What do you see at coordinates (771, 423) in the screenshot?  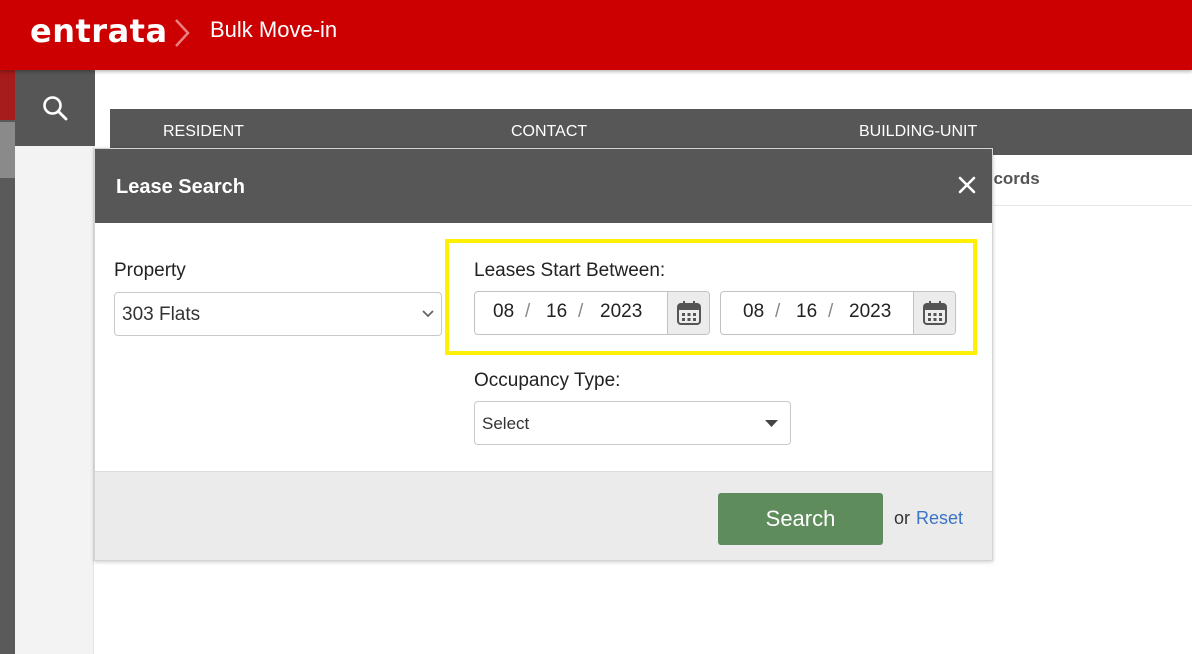 I see `caret-down-icon` at bounding box center [771, 423].